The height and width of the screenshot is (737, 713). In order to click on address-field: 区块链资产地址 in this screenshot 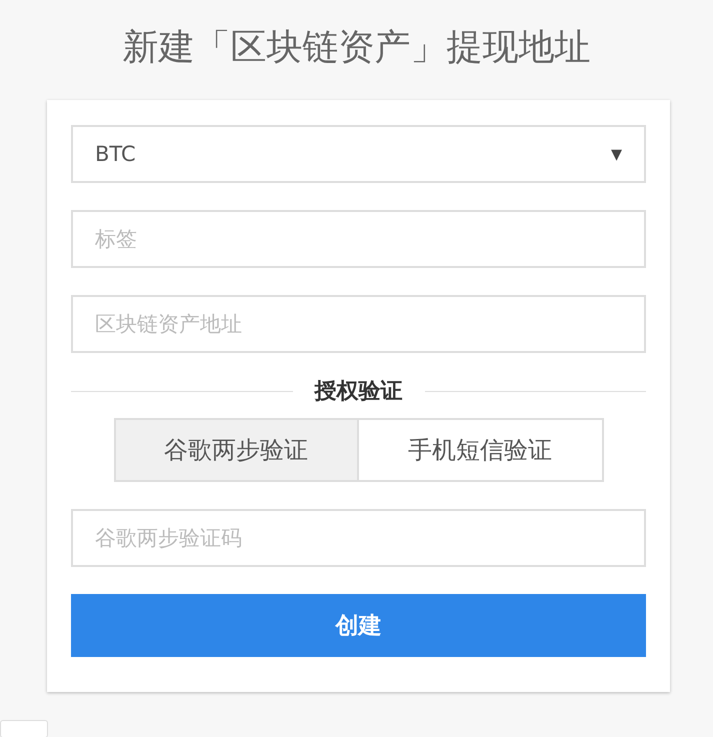, I will do `click(358, 324)`.